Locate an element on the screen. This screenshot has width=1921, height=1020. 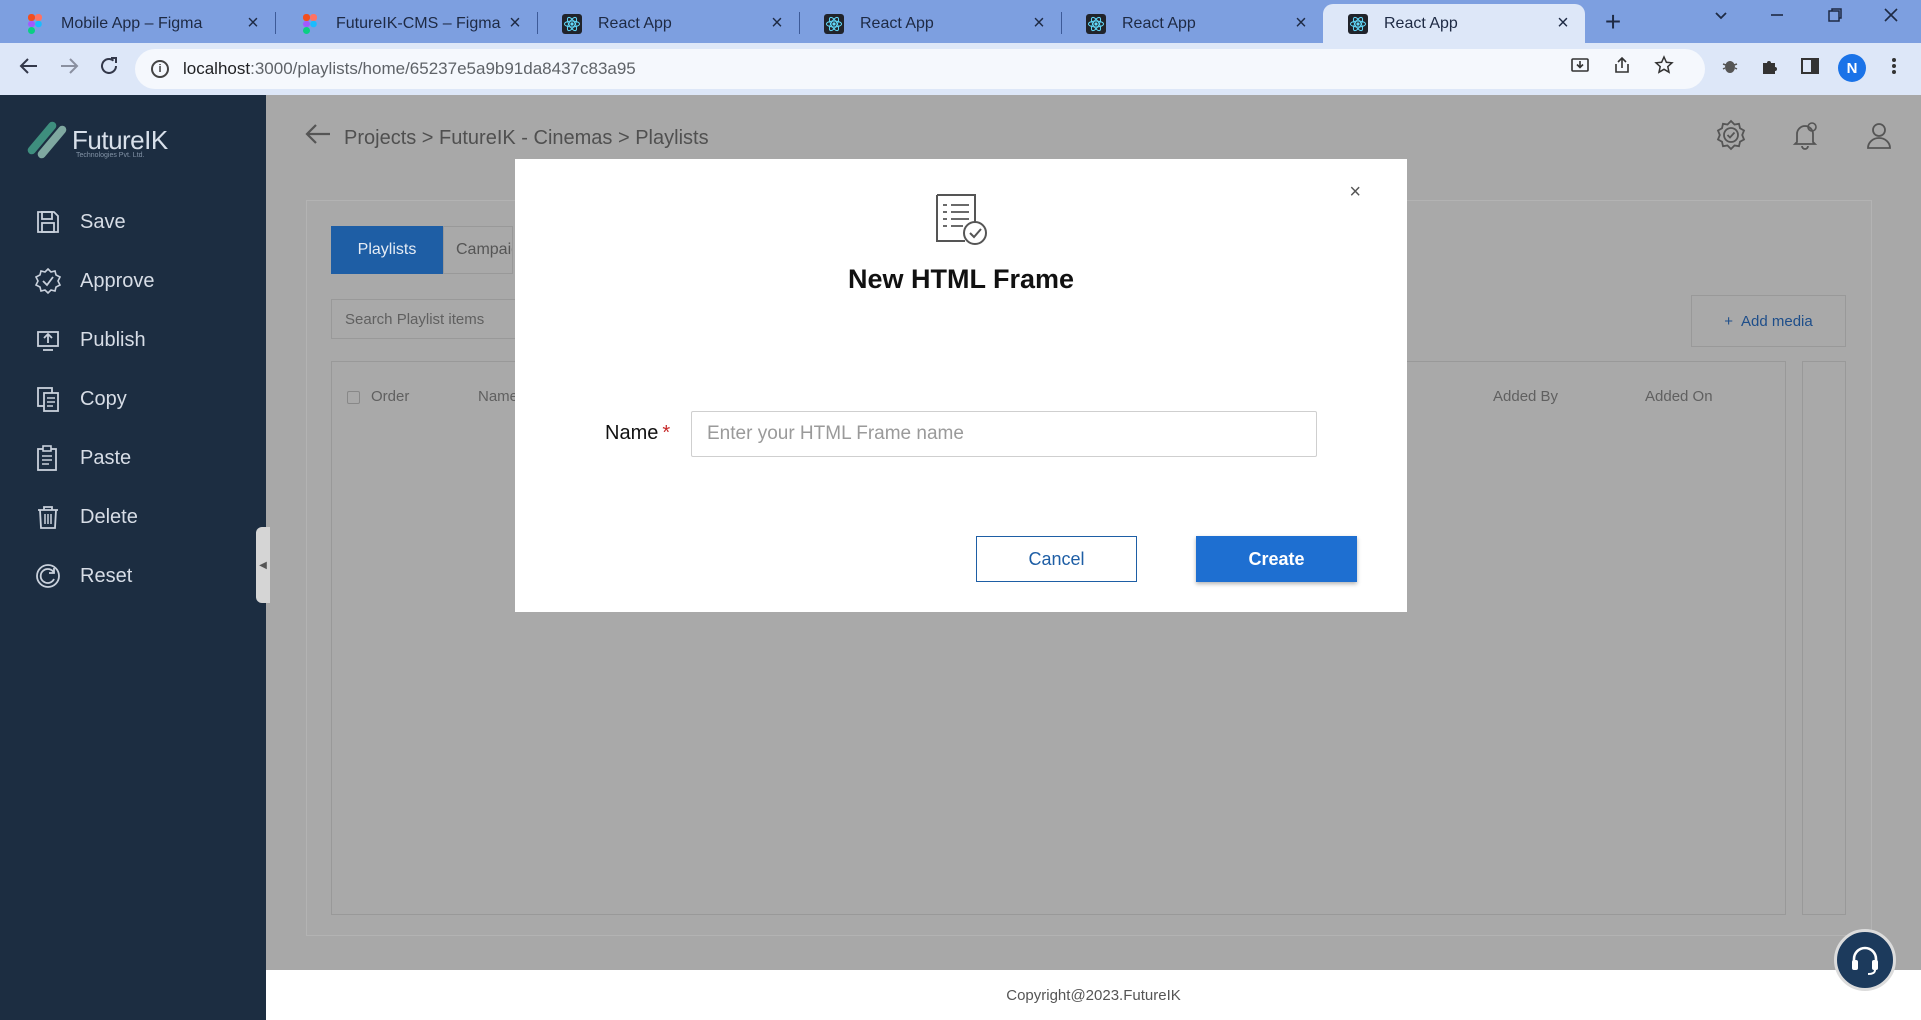
browser-tab-2: FutureIK-CMS – Figma × is located at coordinates (406, 23).